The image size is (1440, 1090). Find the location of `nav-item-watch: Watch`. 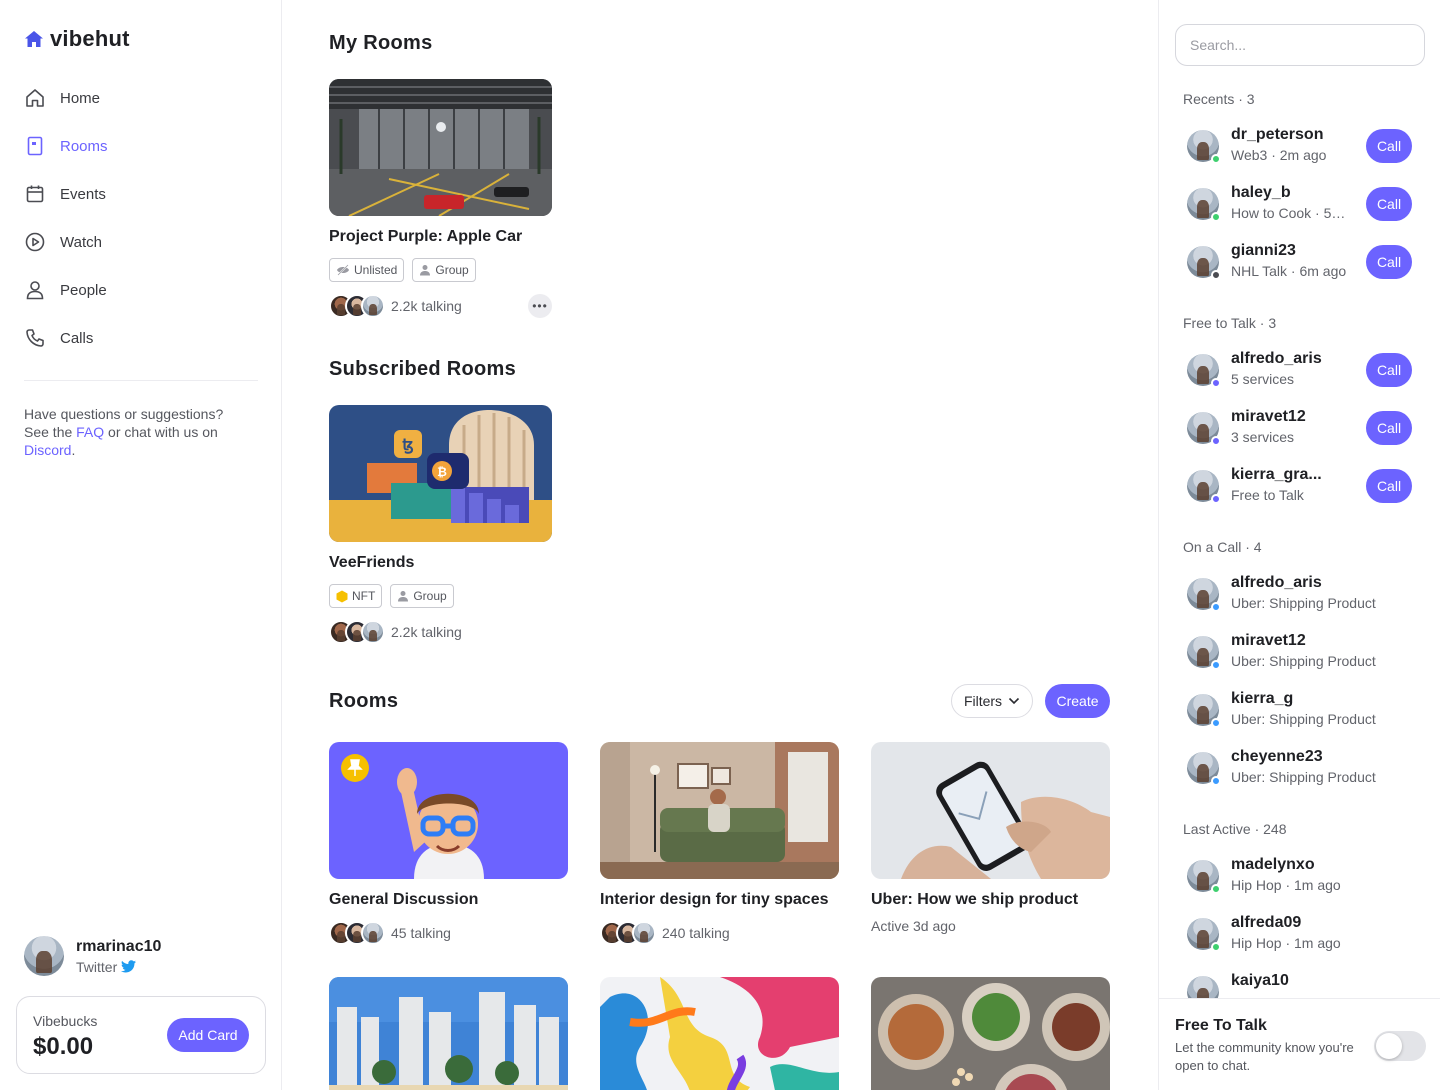

nav-item-watch: Watch is located at coordinates (142, 242).